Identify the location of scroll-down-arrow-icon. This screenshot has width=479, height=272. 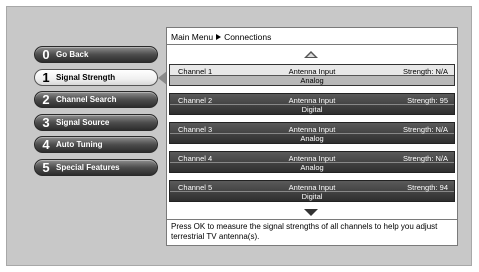
(311, 212).